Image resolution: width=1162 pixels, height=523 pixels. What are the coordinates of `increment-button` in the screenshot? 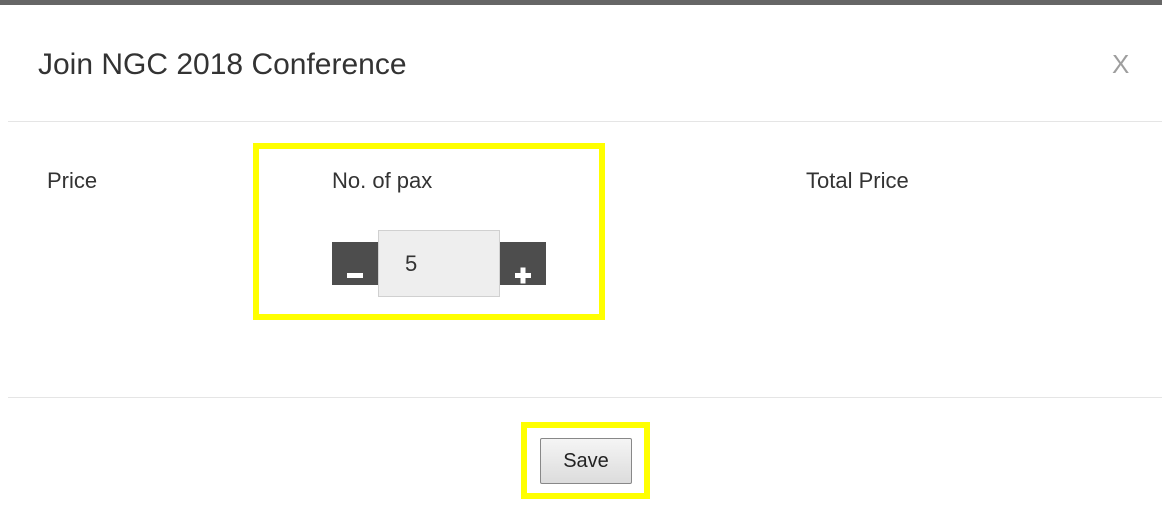 It's located at (523, 263).